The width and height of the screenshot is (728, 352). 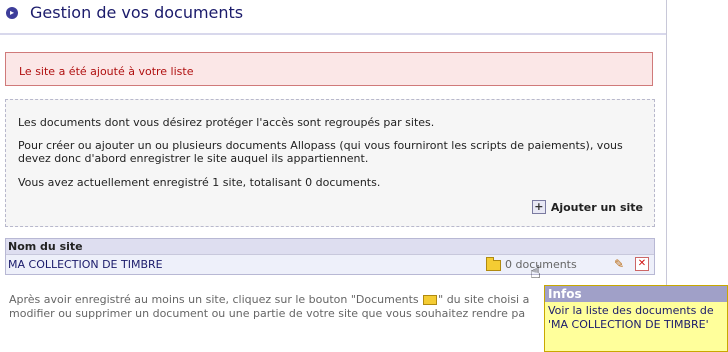 I want to click on header-divider, so click(x=333, y=34).